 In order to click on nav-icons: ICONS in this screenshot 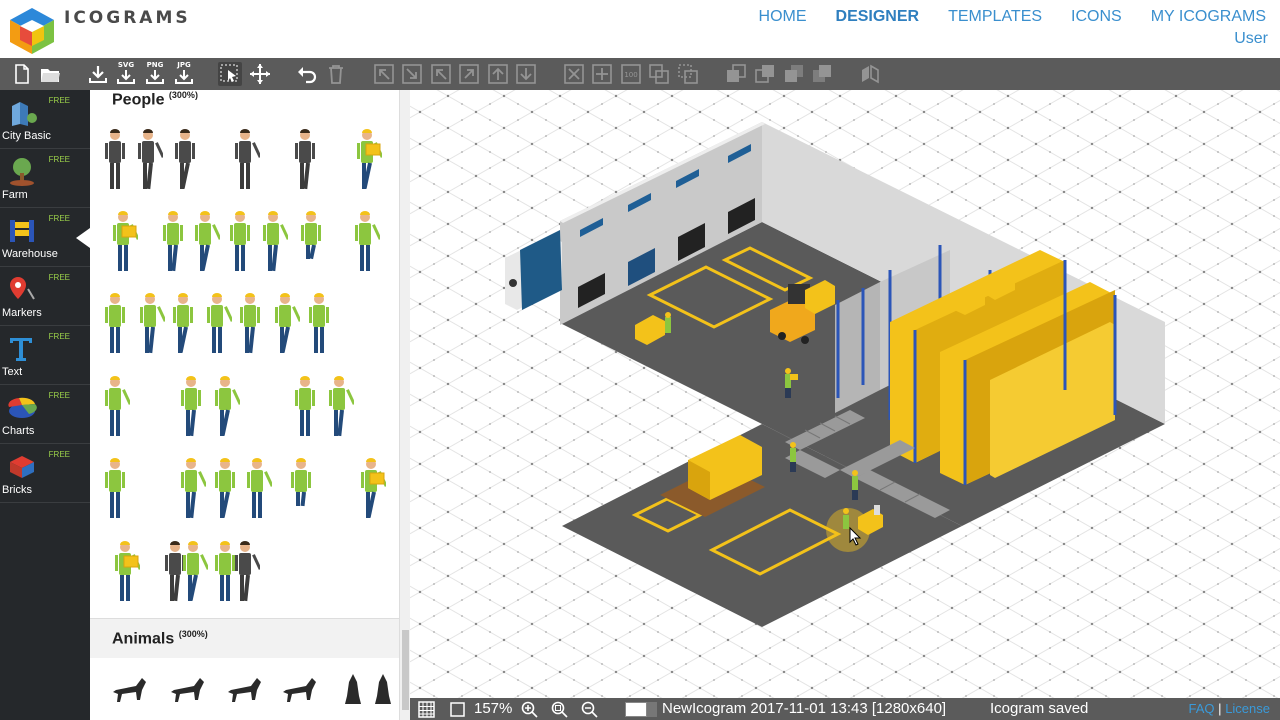, I will do `click(1096, 17)`.